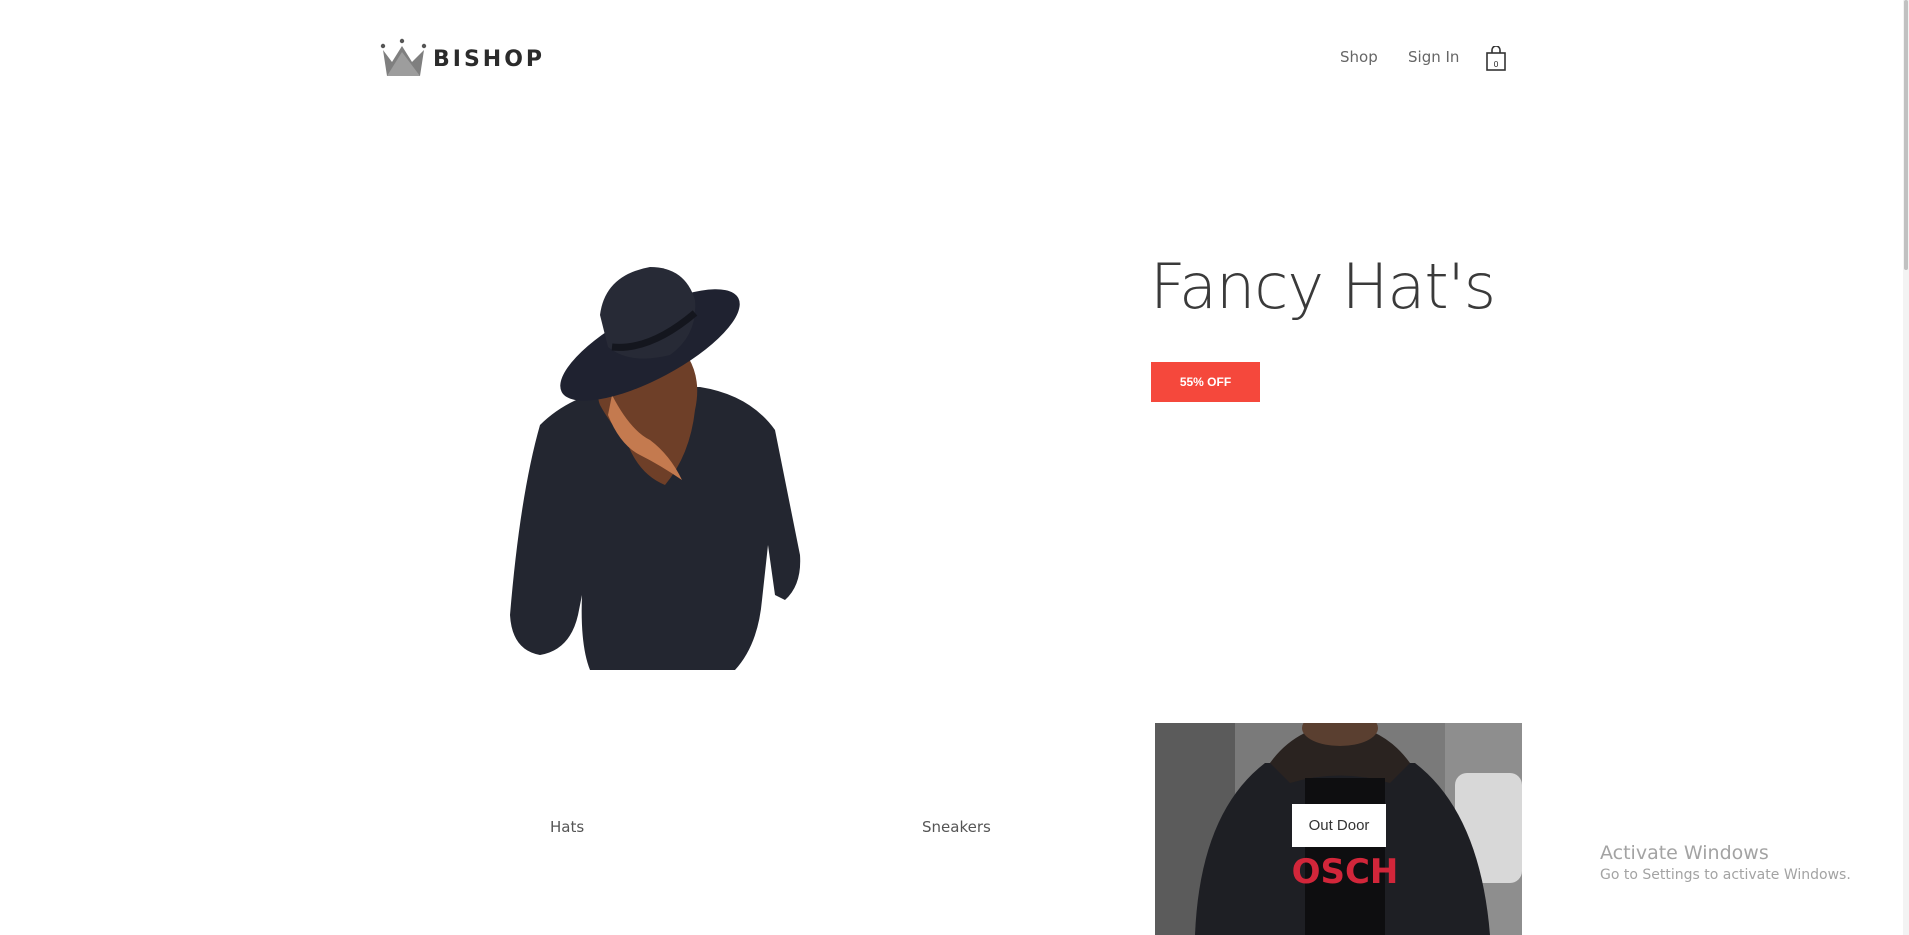  What do you see at coordinates (1684, 853) in the screenshot?
I see `activate-windows-title: Activate Windows` at bounding box center [1684, 853].